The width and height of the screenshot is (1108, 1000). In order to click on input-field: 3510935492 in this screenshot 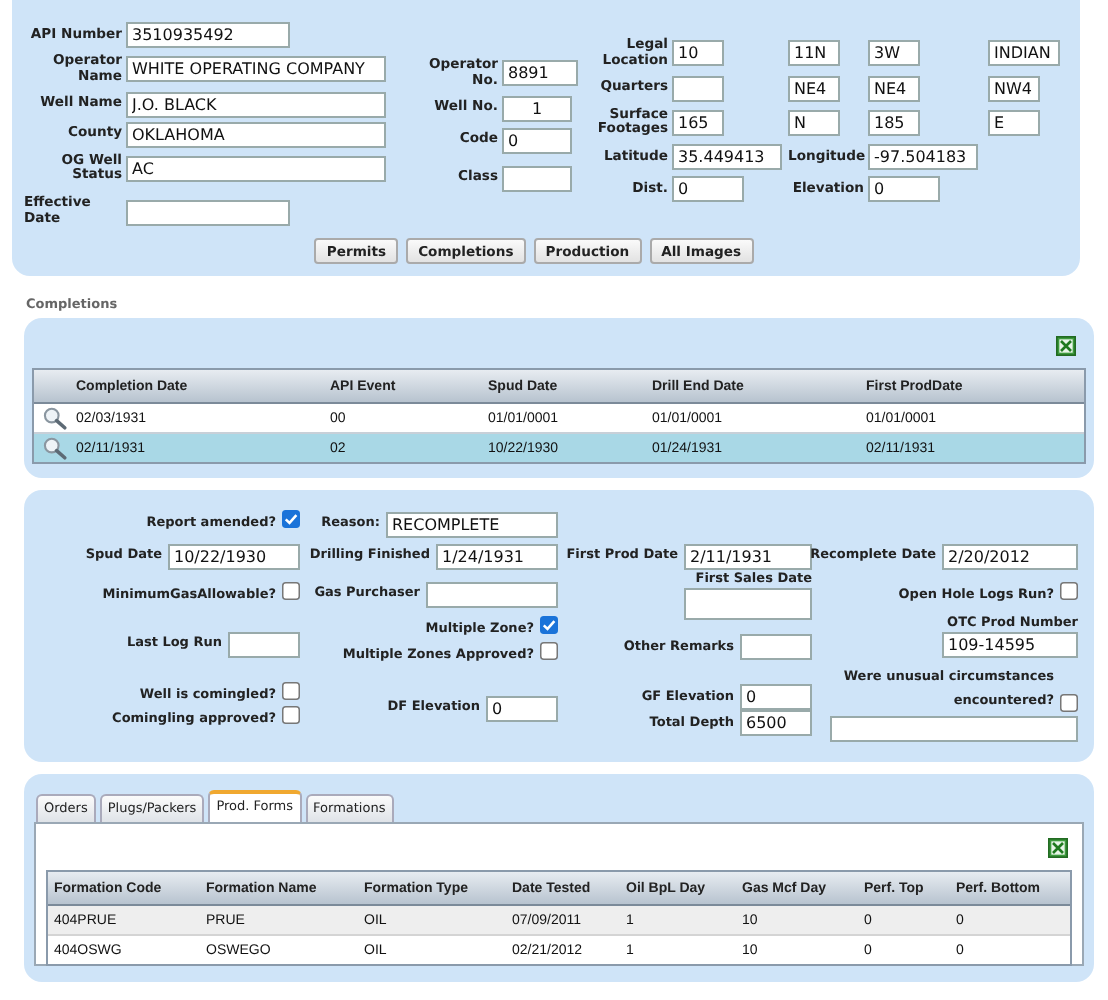, I will do `click(208, 35)`.